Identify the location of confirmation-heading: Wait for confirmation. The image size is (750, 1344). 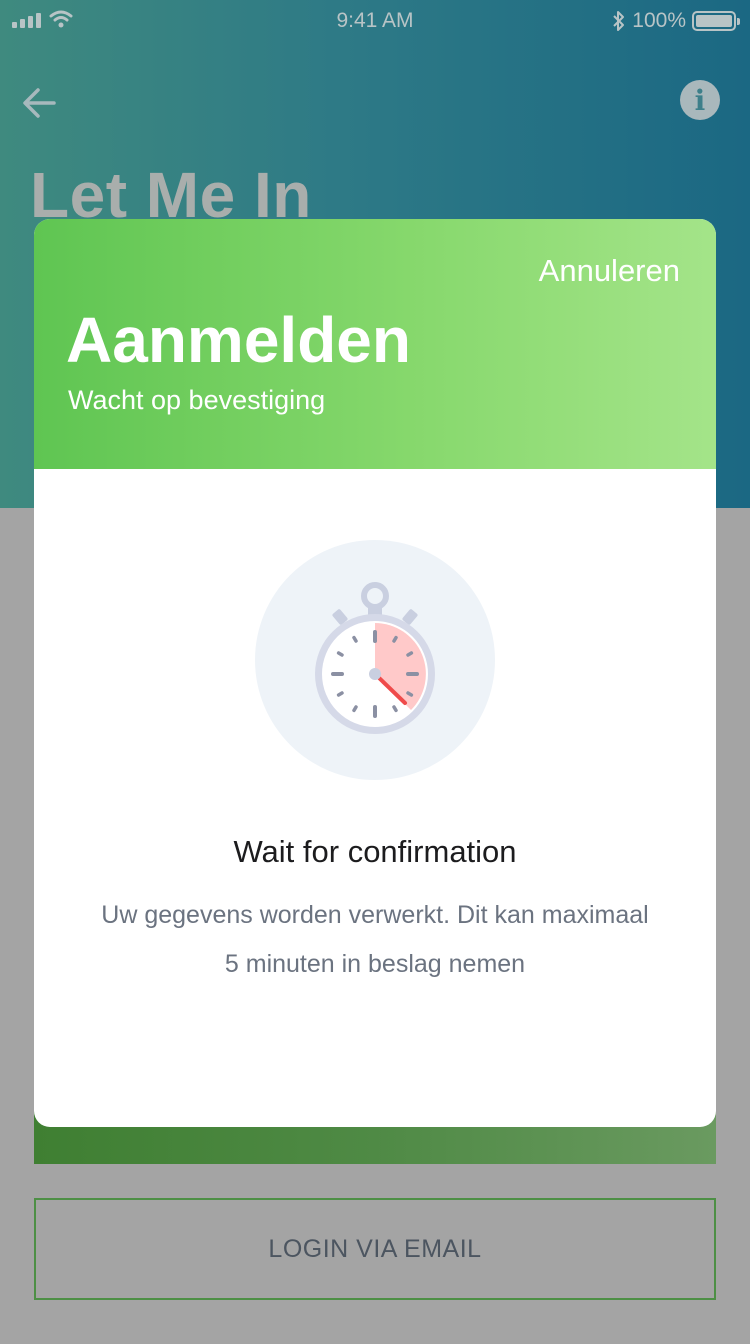
(375, 851).